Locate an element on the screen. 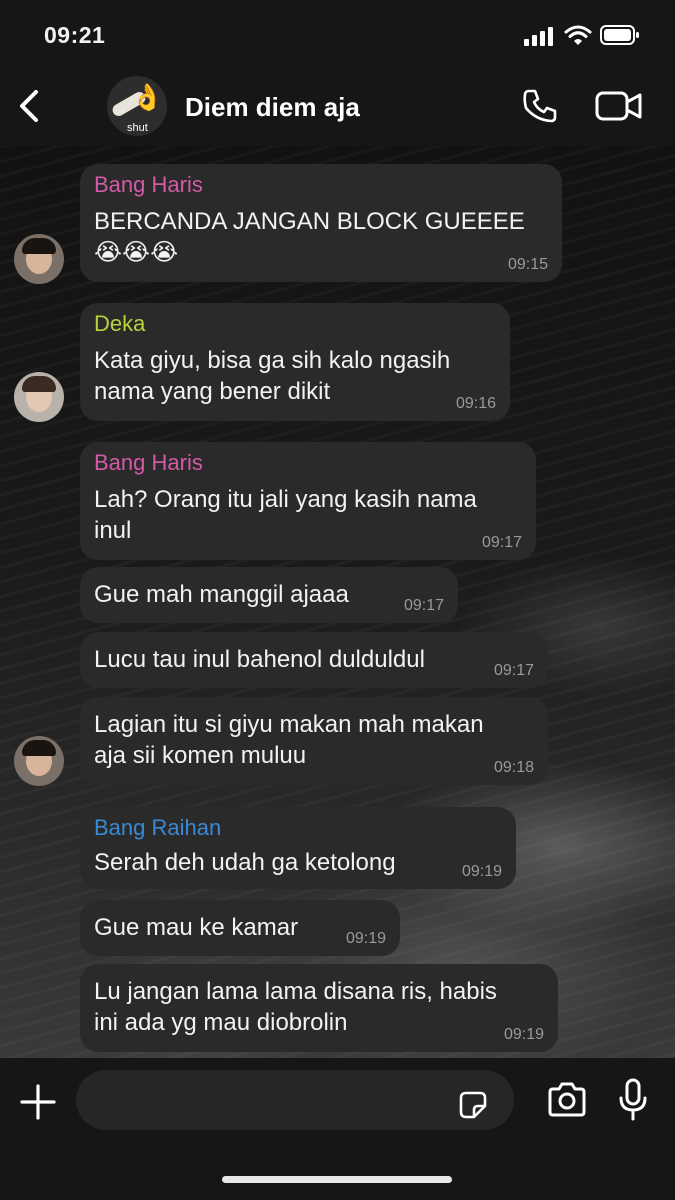 This screenshot has width=675, height=1200. message-input is located at coordinates (295, 1100).